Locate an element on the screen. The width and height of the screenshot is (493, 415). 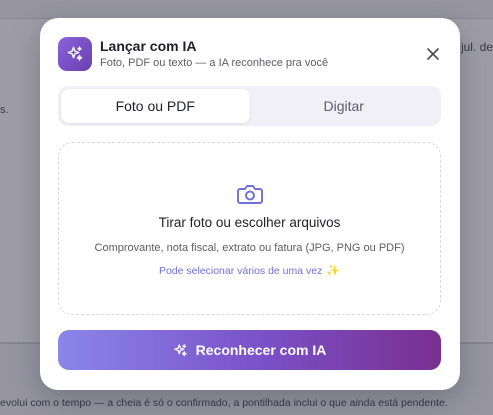
tab-type: Digitar is located at coordinates (344, 106).